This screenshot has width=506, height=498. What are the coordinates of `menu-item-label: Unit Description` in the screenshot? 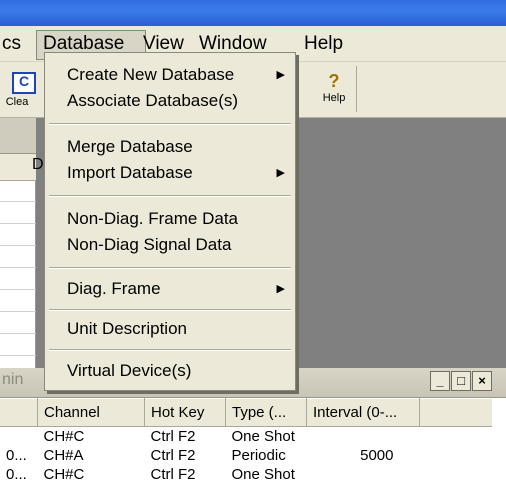 It's located at (127, 328).